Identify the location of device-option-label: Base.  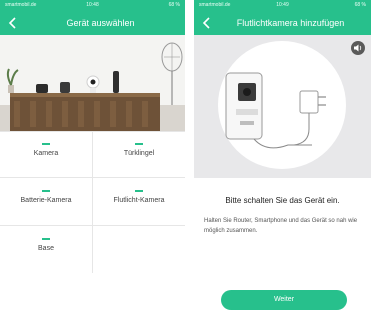
(46, 248).